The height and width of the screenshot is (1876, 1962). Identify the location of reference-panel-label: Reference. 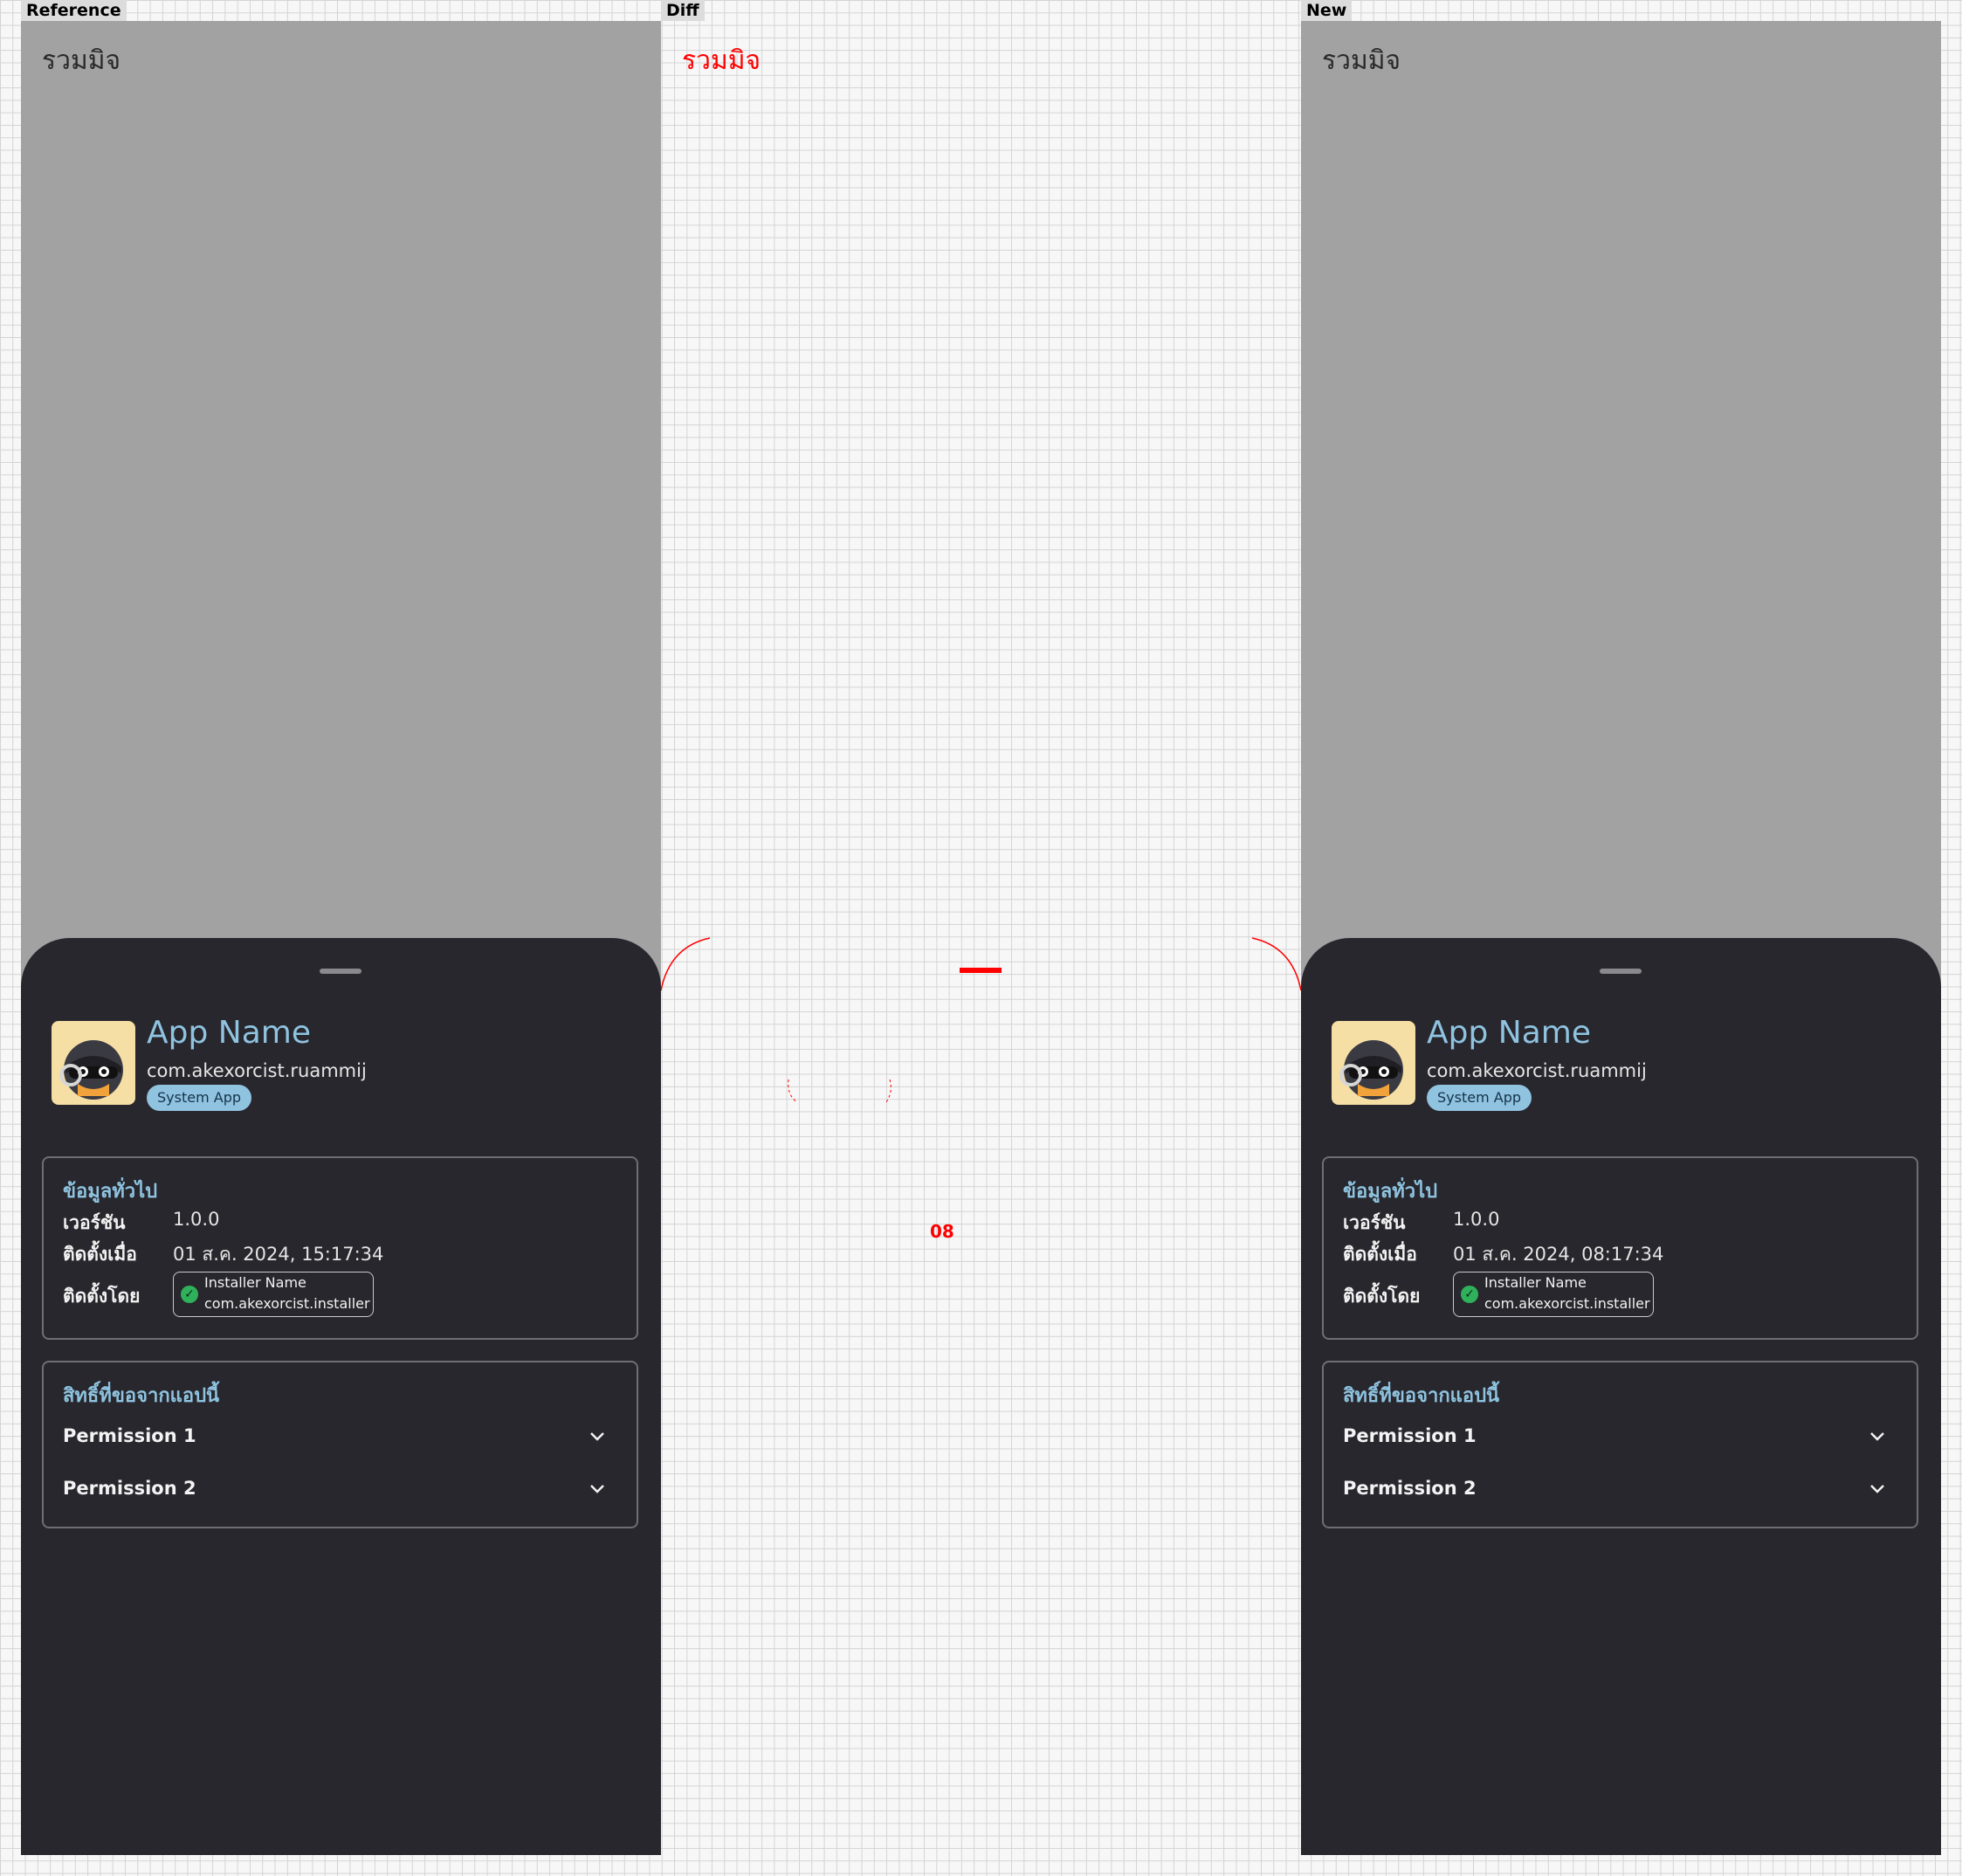
(74, 10).